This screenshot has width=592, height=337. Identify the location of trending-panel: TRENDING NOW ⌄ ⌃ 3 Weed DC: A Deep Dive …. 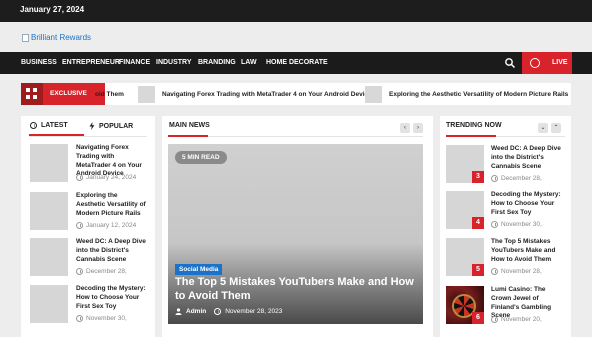
(505, 226).